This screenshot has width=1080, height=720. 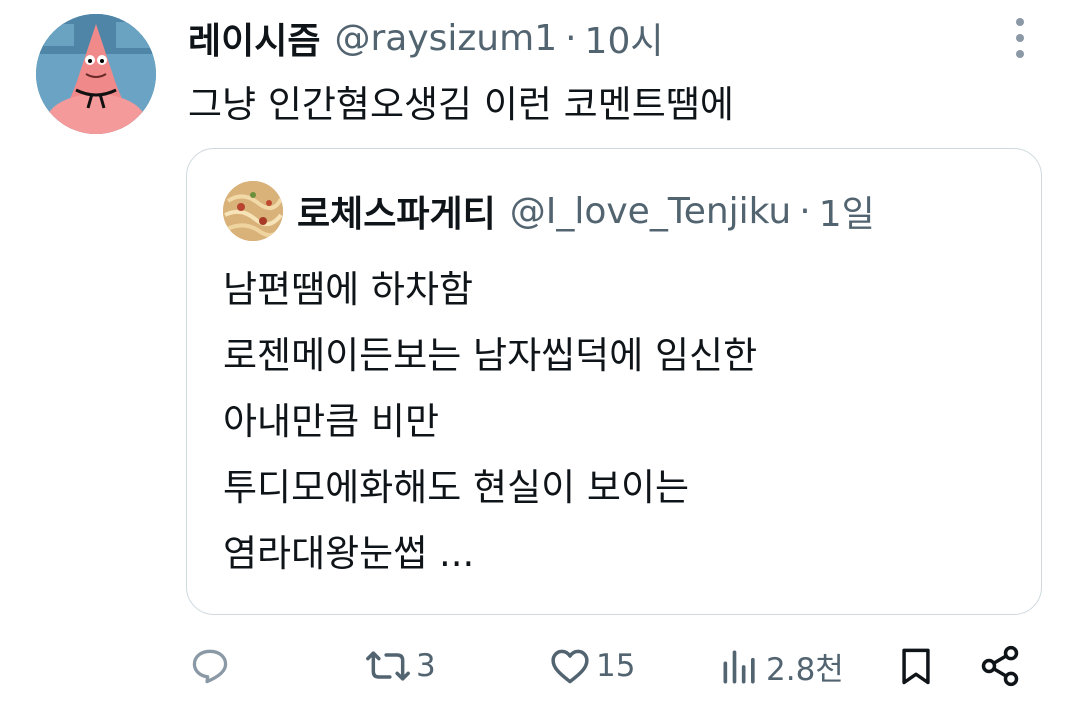 I want to click on quoted-tweet-header: 로체스파게티 @I_love_Tenjiku · 1일, so click(x=586, y=211).